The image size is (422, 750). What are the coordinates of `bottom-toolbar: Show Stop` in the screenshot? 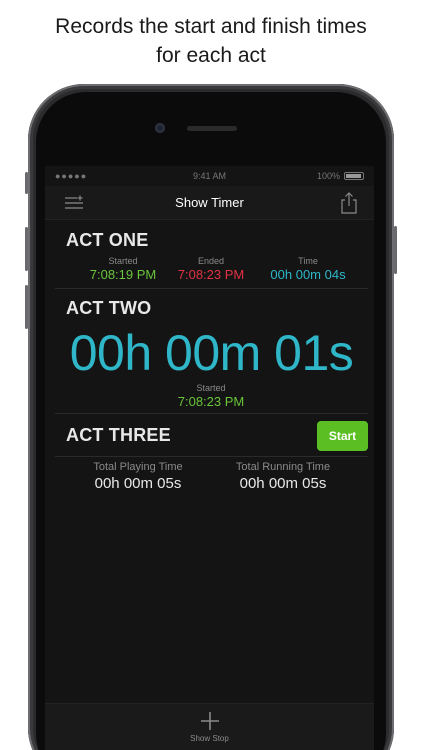 It's located at (209, 726).